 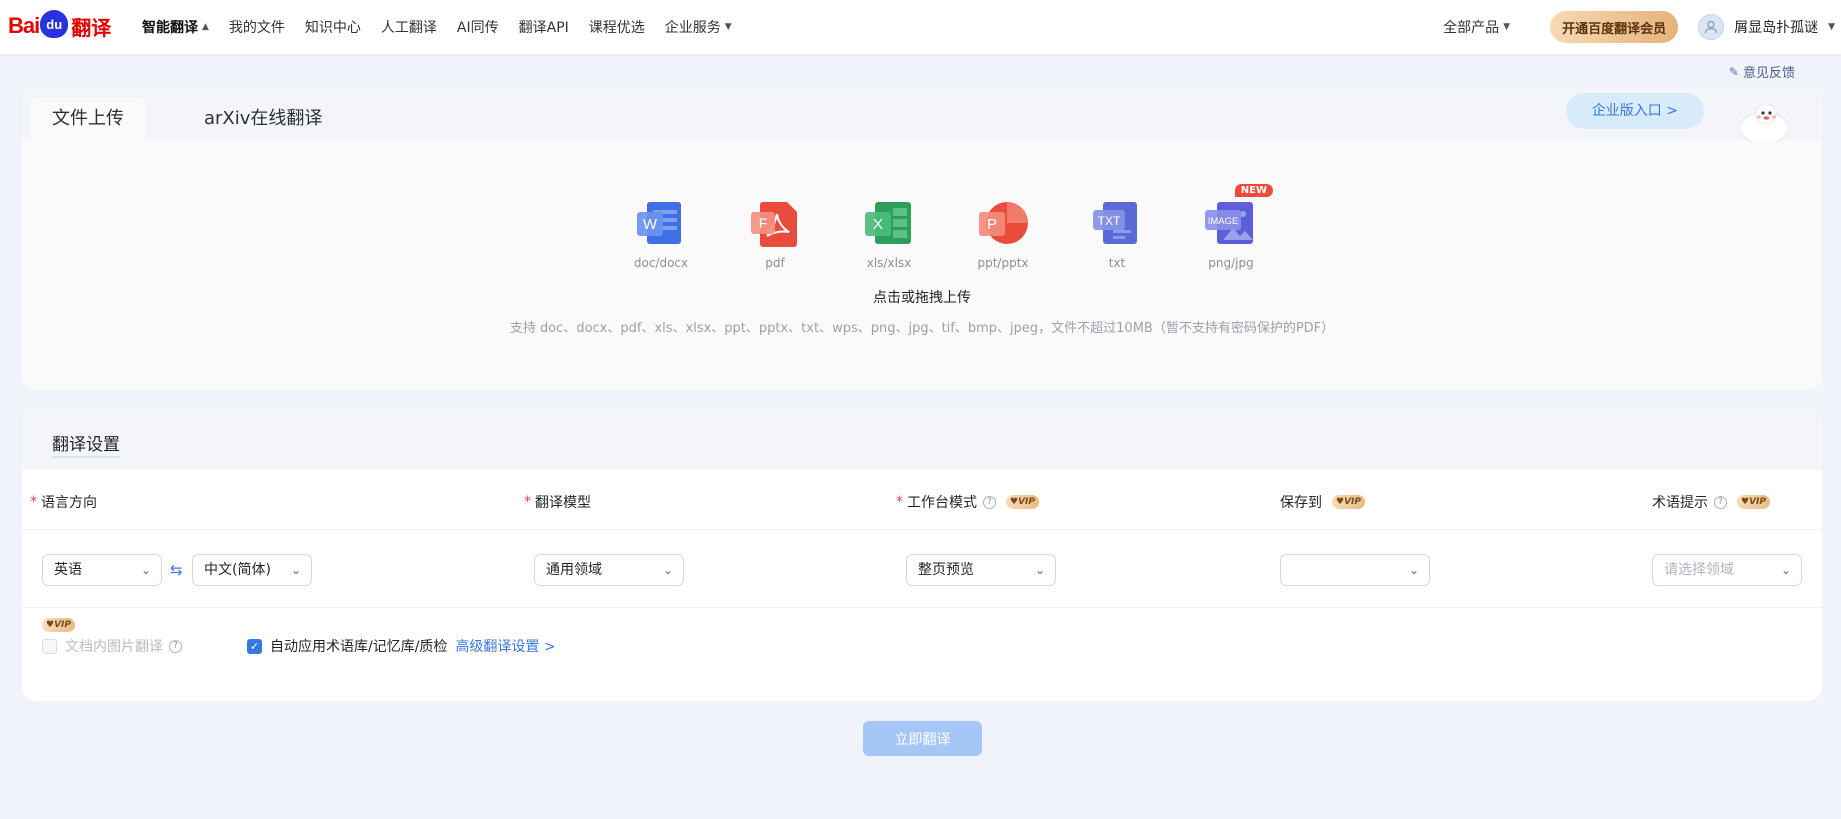 I want to click on image-translate-checkbox, so click(x=49, y=646).